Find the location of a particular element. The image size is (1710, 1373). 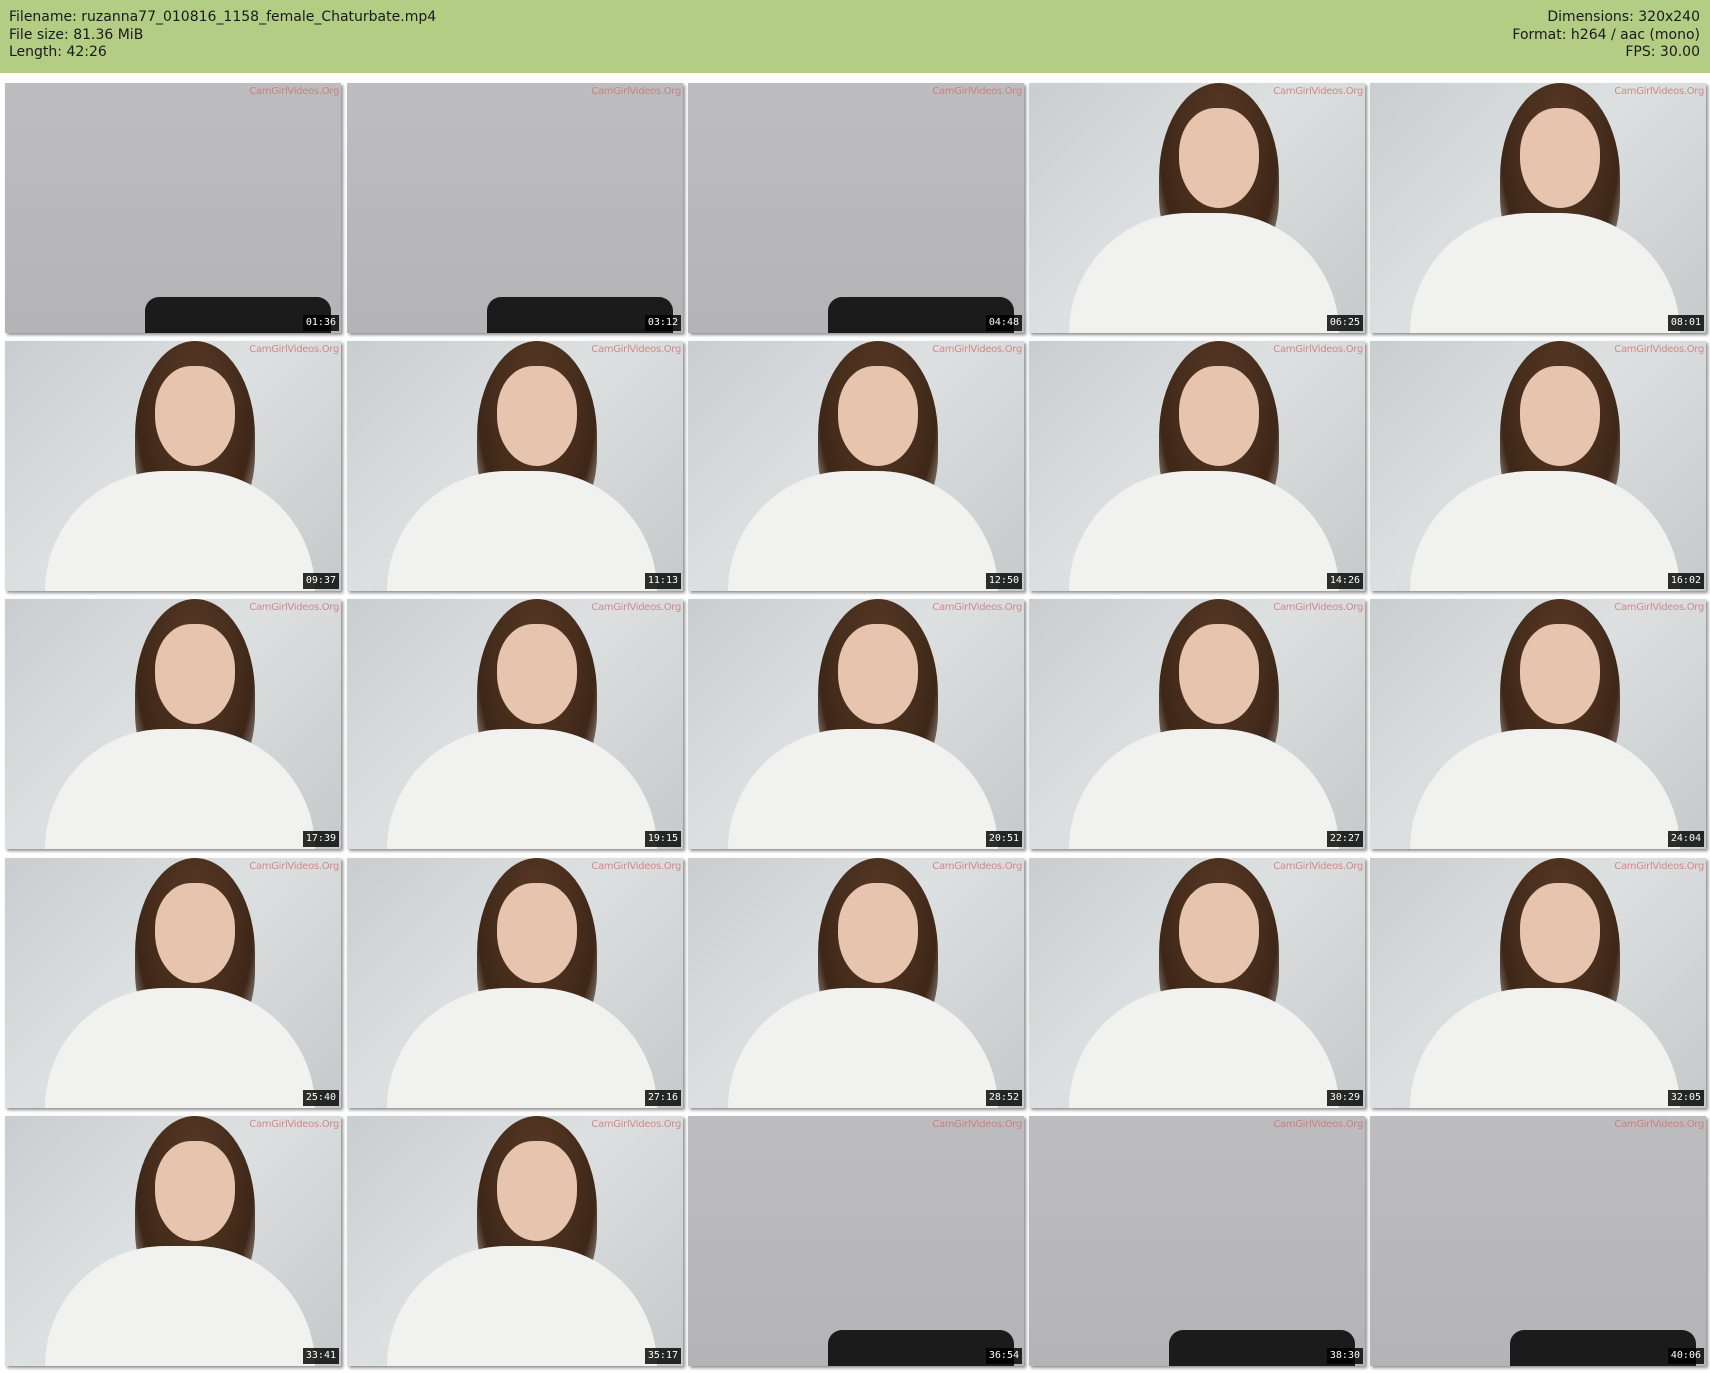

video-thumbnail: CamGirlVideos.Org 22:27 is located at coordinates (1197, 724).